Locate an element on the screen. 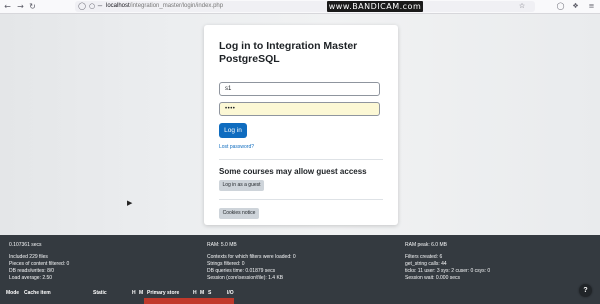  bookmark-star-icon: ☆ is located at coordinates (522, 6).